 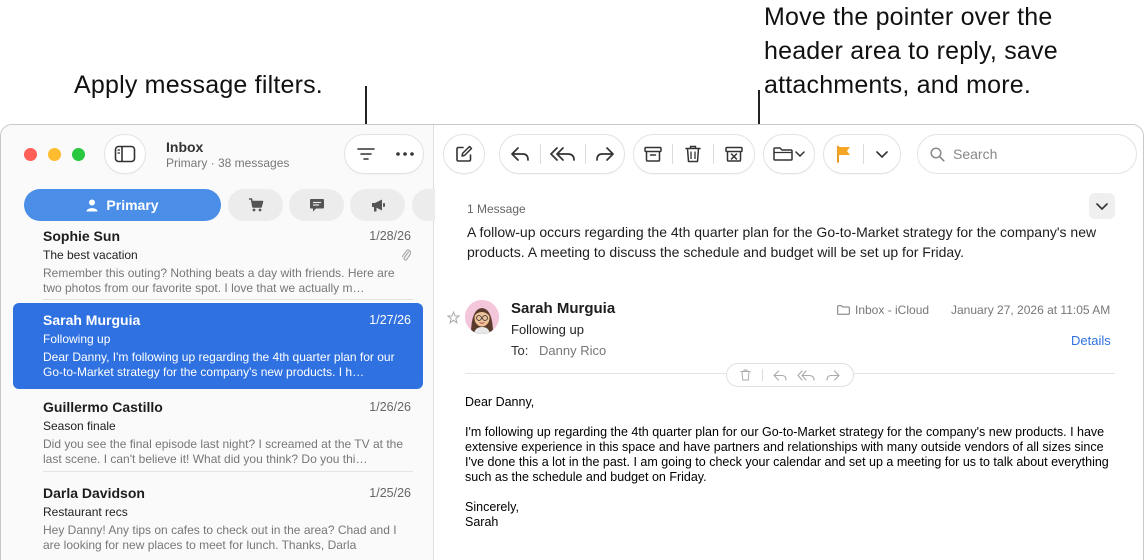 What do you see at coordinates (1031, 310) in the screenshot?
I see `message-date: January 27, 2026 at 11:05 AM` at bounding box center [1031, 310].